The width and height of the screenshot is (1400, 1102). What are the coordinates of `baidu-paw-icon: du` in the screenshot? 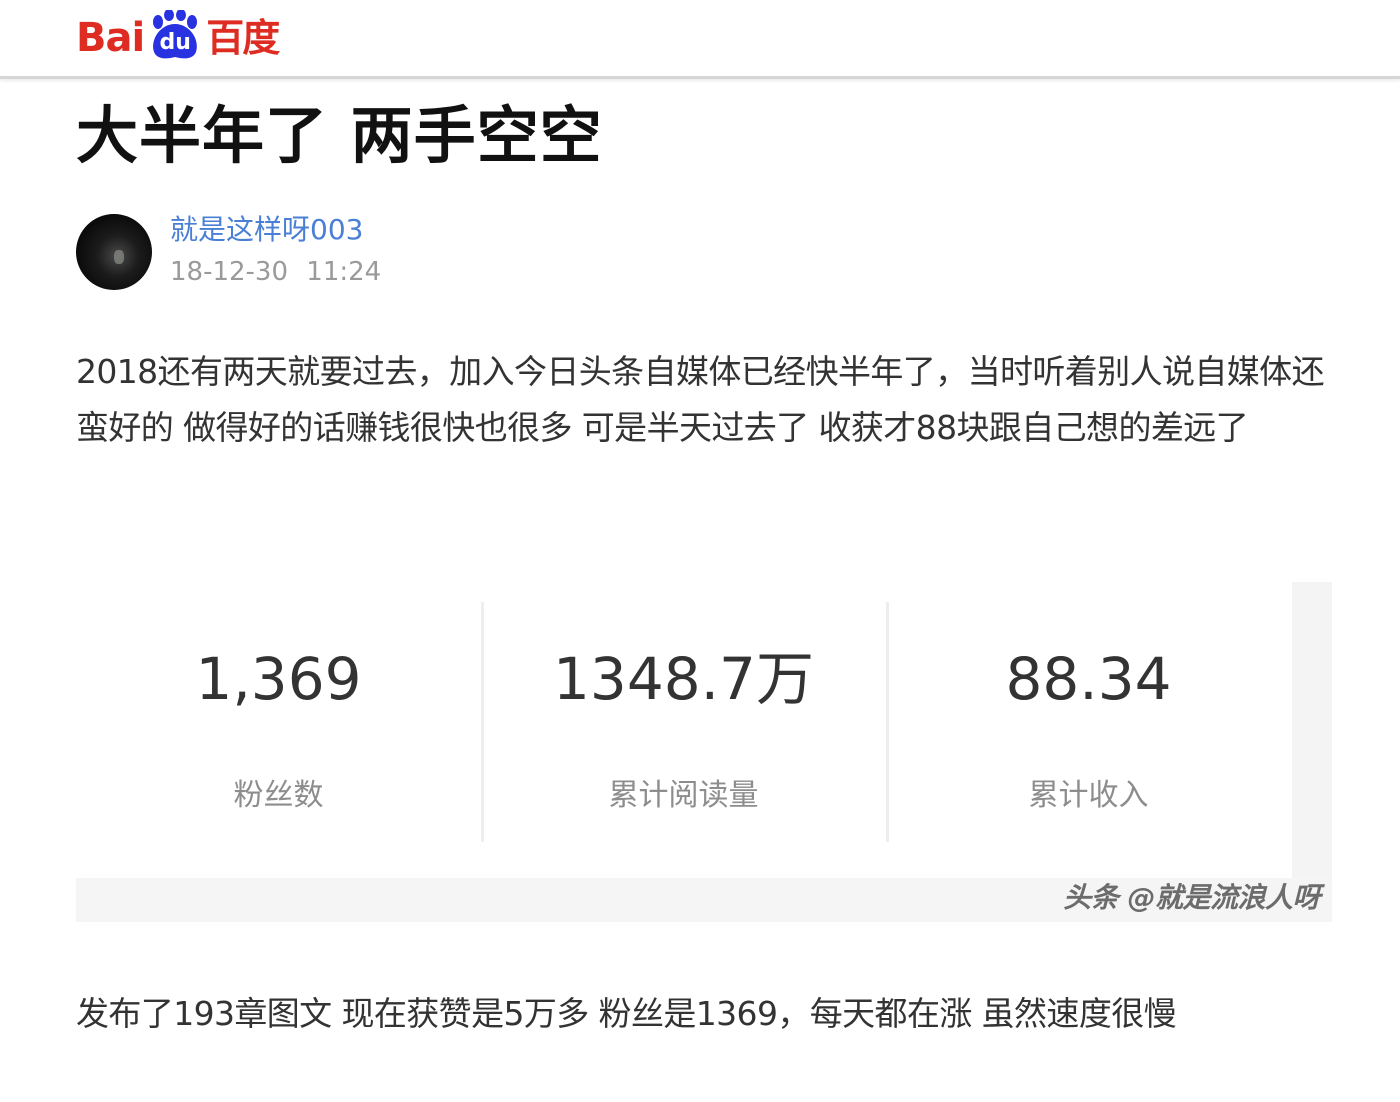 It's located at (175, 35).